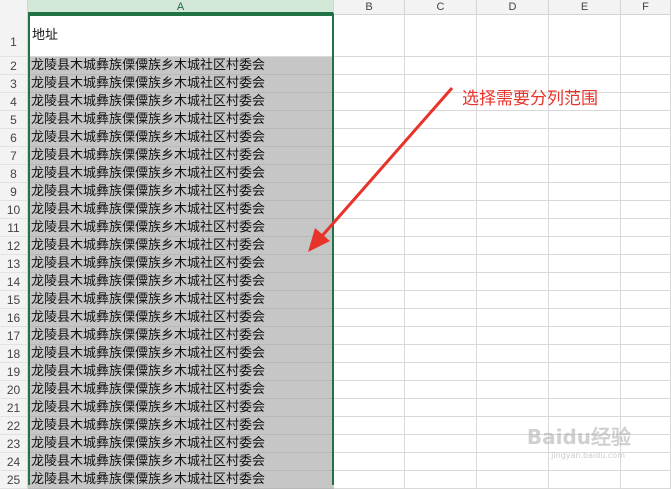 The width and height of the screenshot is (671, 489). What do you see at coordinates (578, 437) in the screenshot?
I see `baidu-watermark-logo: Baidu经验` at bounding box center [578, 437].